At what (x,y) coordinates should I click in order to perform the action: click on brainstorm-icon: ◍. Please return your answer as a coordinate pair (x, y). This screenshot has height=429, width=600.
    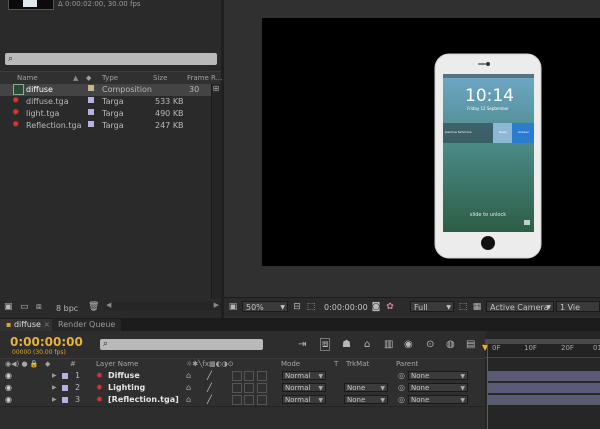
    Looking at the image, I should click on (450, 344).